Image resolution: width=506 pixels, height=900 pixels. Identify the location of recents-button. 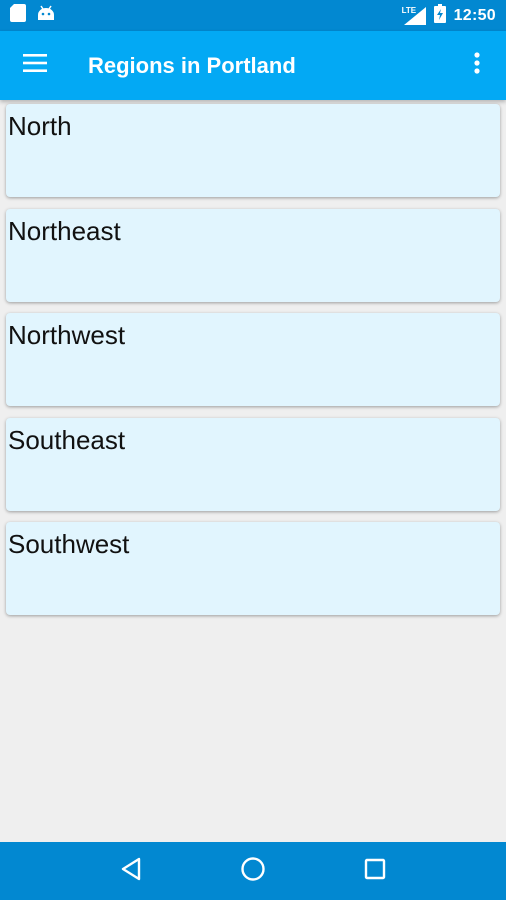
(375, 871).